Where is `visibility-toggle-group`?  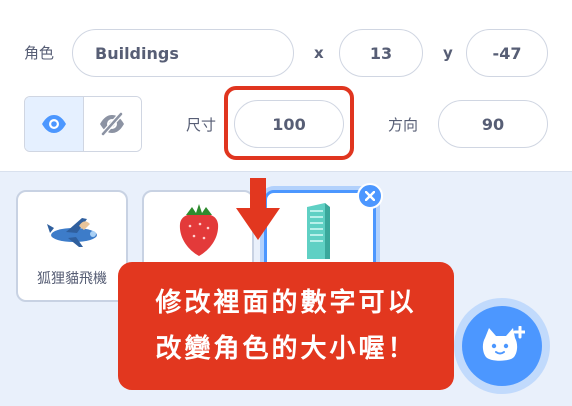
visibility-toggle-group is located at coordinates (83, 124).